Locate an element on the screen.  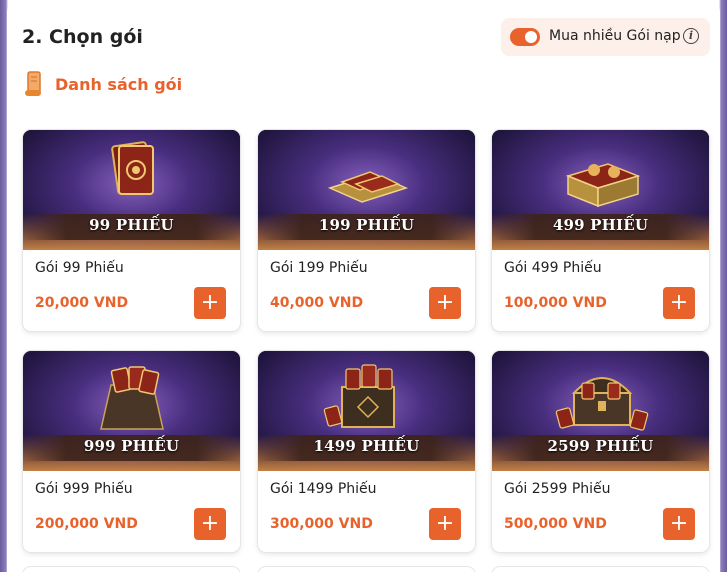
package-list-header: Danh sách gói is located at coordinates (102, 84).